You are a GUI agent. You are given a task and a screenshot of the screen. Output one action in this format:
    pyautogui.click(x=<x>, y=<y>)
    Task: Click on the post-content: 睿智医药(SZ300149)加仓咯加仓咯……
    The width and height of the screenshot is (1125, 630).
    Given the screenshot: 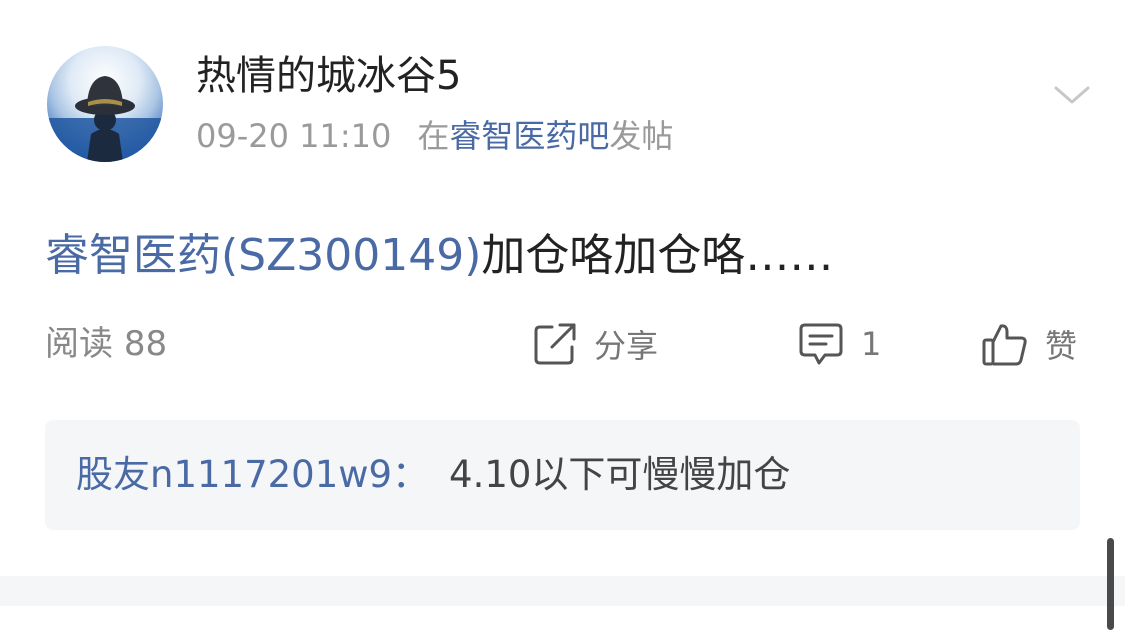 What is the action you would take?
    pyautogui.click(x=439, y=256)
    